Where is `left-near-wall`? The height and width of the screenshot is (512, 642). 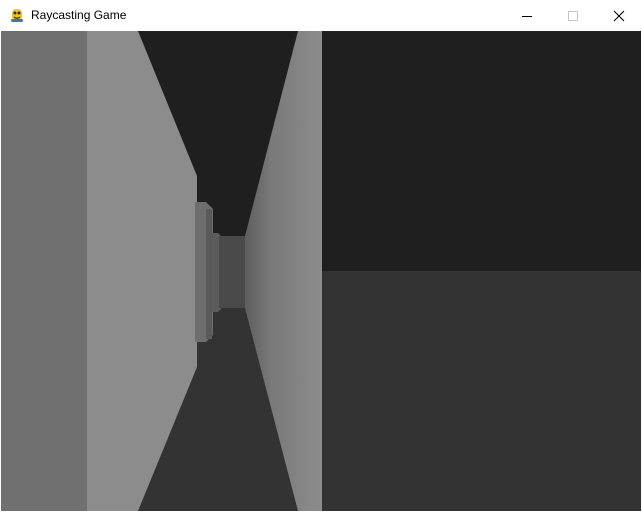 left-near-wall is located at coordinates (44, 271).